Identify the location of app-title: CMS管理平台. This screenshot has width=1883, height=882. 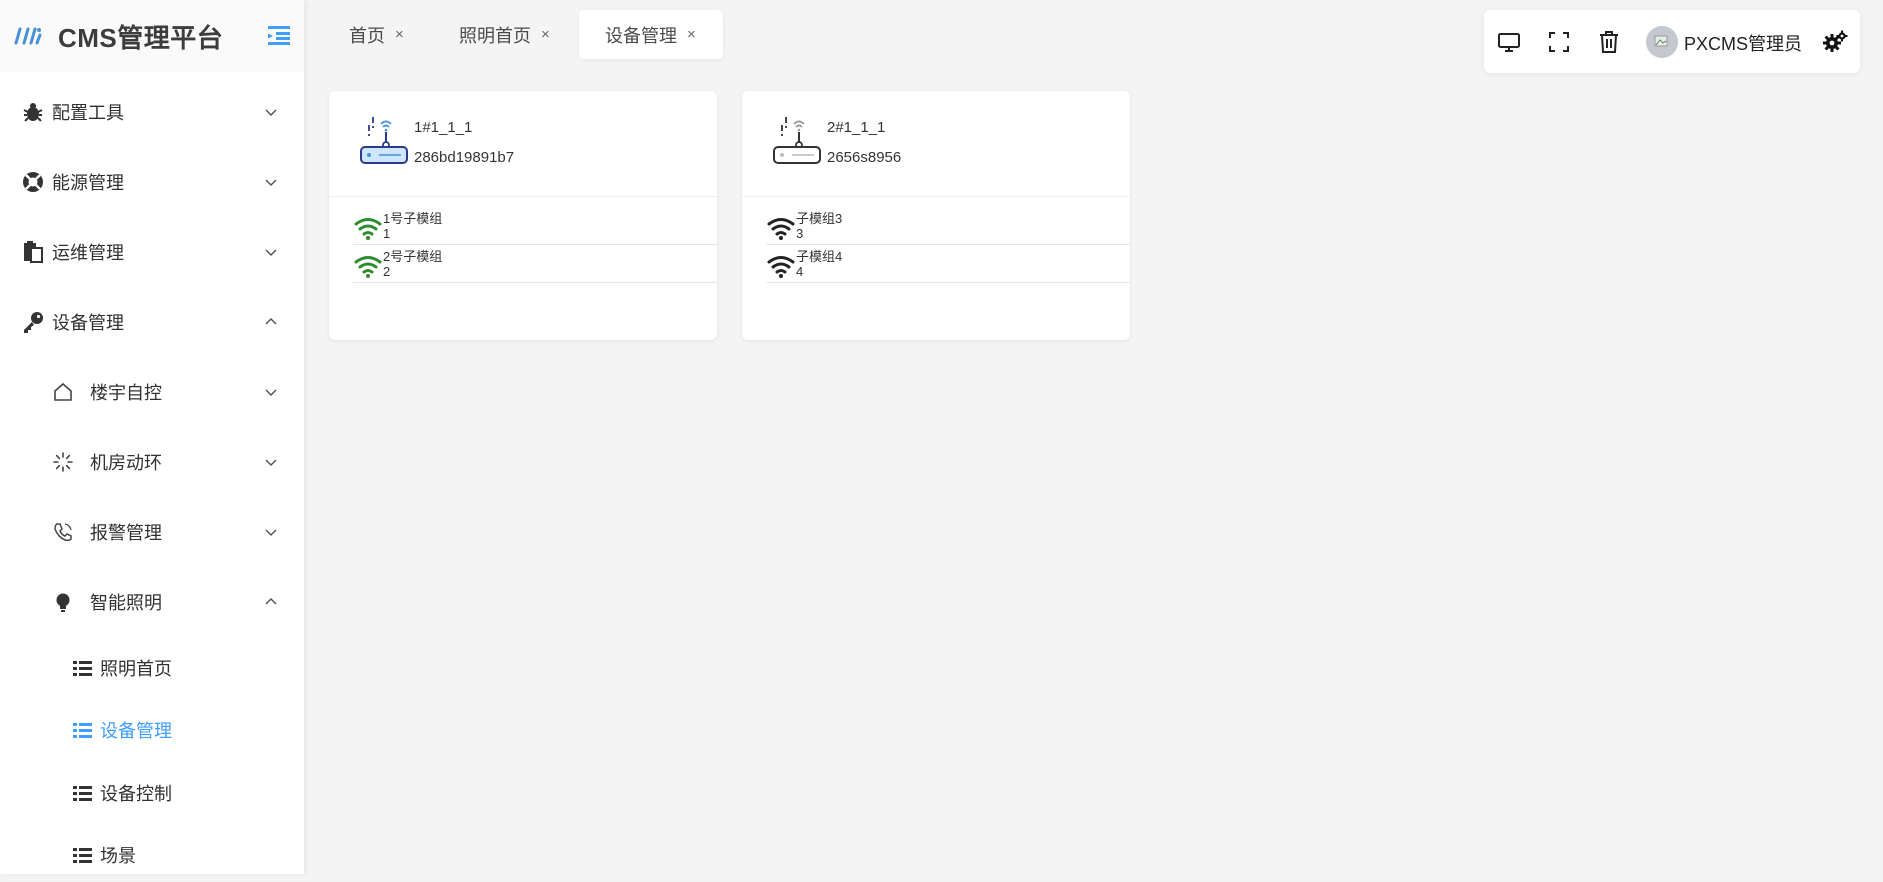
(141, 37).